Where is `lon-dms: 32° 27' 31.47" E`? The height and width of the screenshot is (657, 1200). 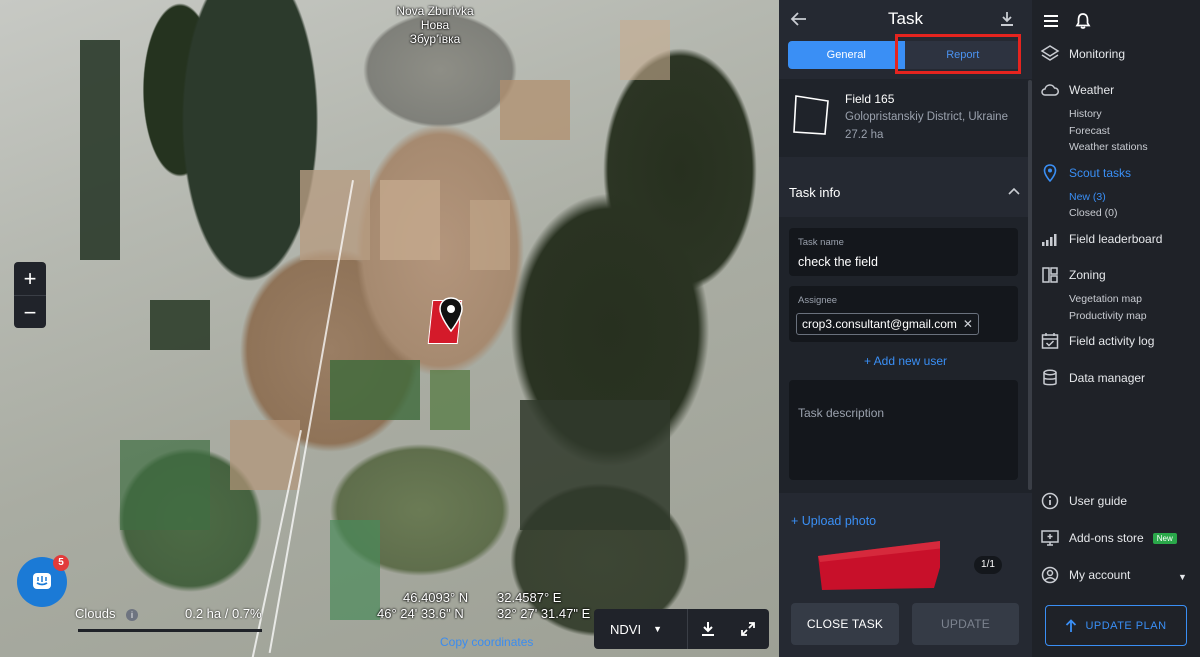 lon-dms: 32° 27' 31.47" E is located at coordinates (544, 613).